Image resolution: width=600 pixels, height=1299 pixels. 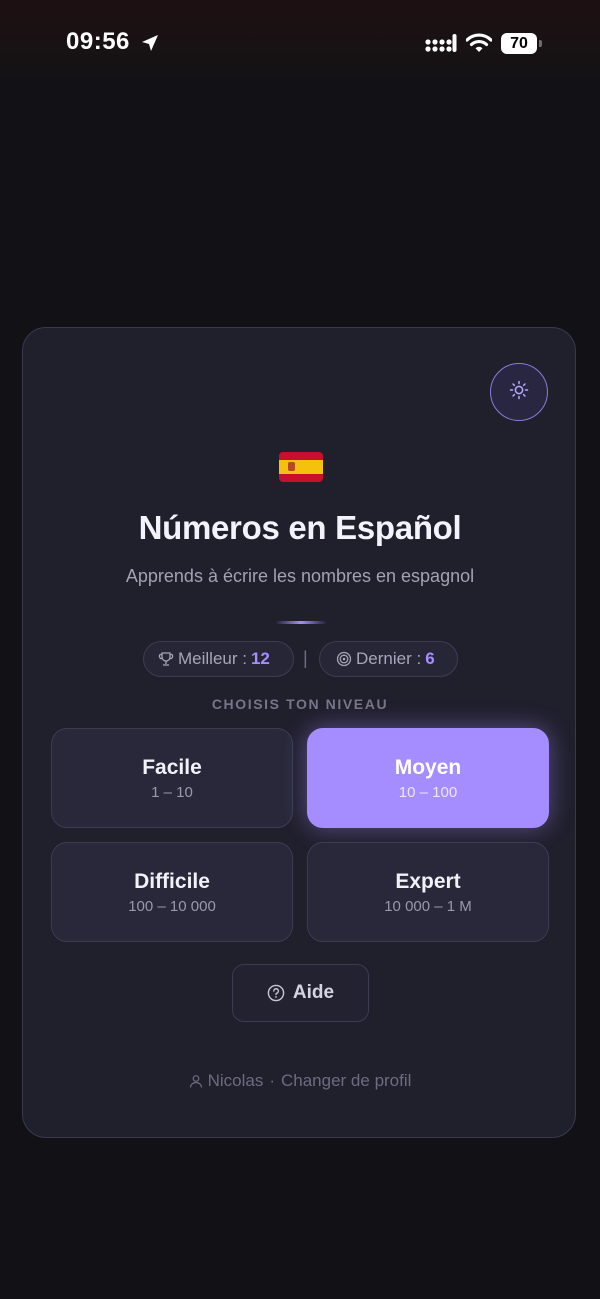 What do you see at coordinates (300, 527) in the screenshot?
I see `page-title: Números en Español` at bounding box center [300, 527].